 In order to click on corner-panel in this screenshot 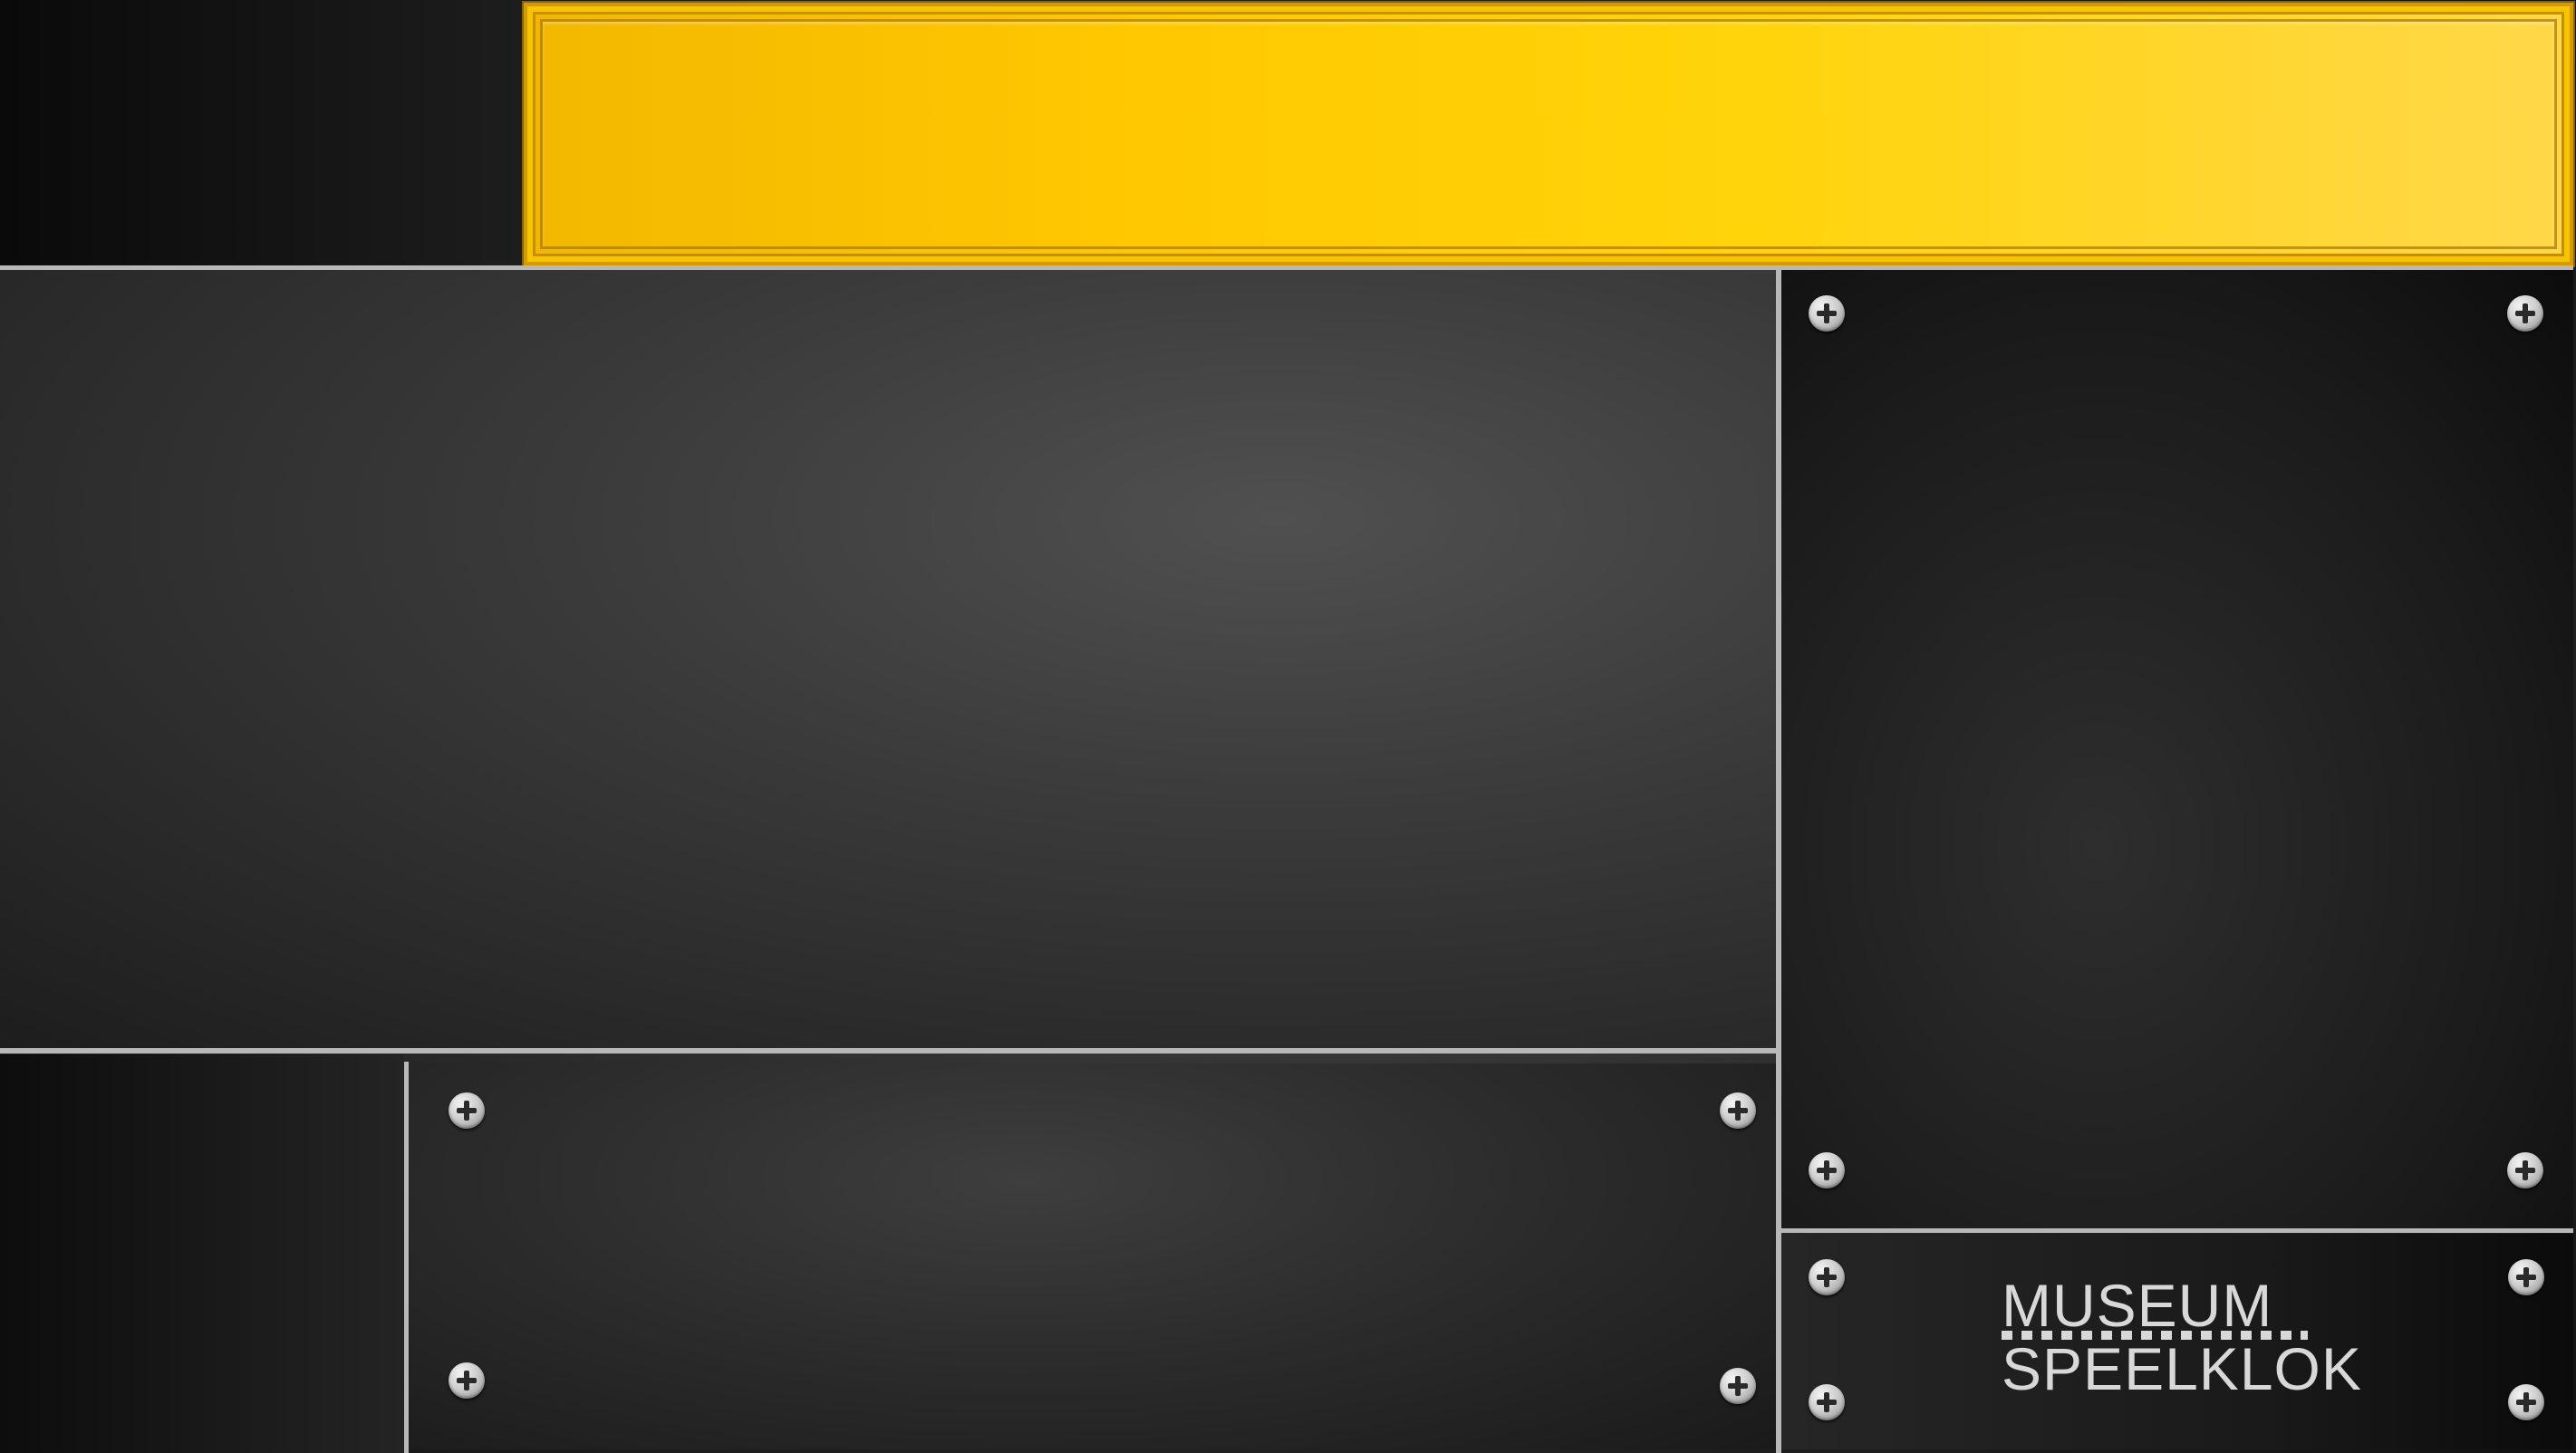, I will do `click(262, 133)`.